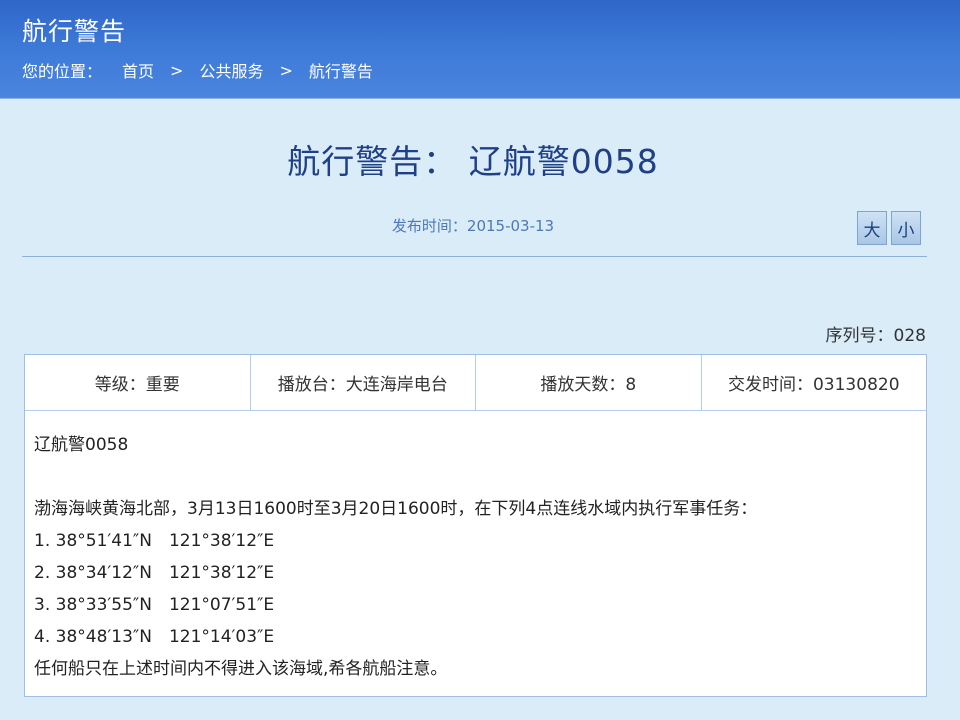  I want to click on warning-code: 辽航警0058, so click(81, 445).